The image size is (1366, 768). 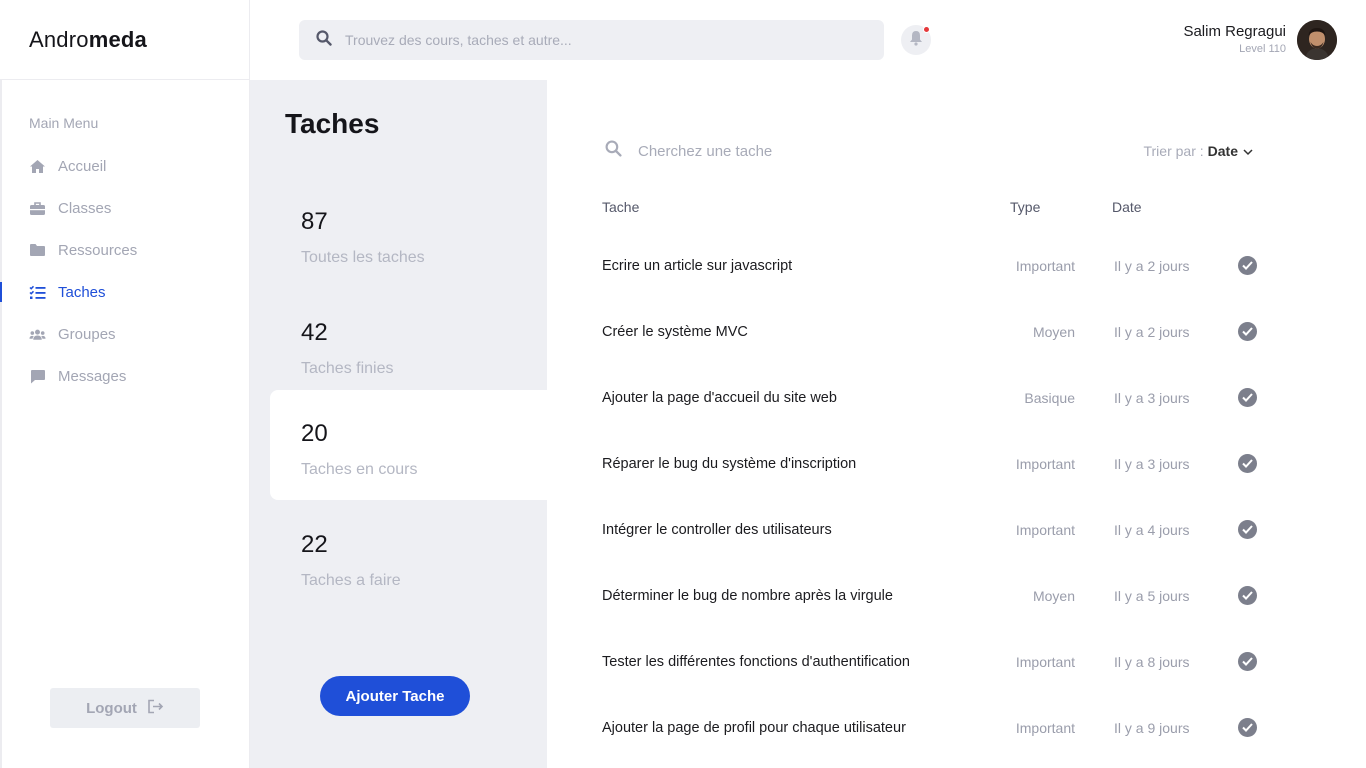 What do you see at coordinates (92, 376) in the screenshot?
I see `sidebar-item-label: Messages` at bounding box center [92, 376].